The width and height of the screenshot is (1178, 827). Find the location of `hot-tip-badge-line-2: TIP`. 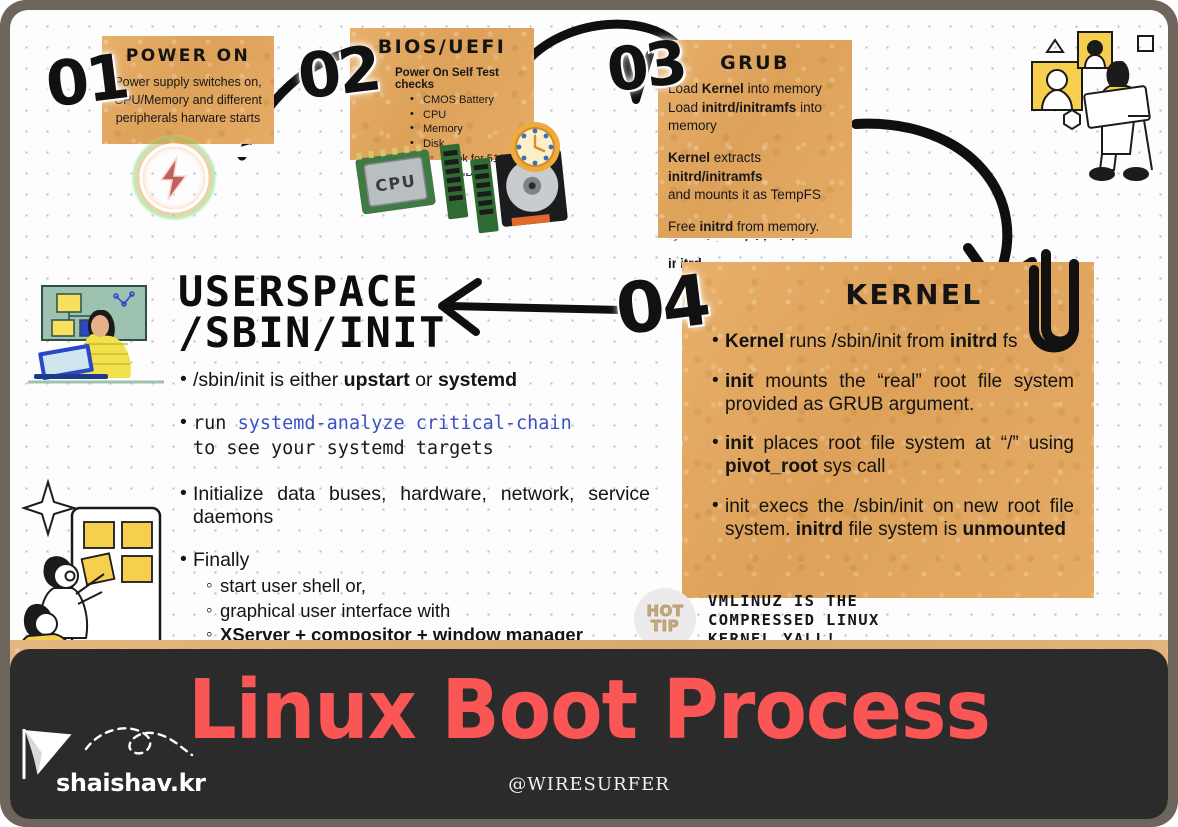

hot-tip-badge-line-2: TIP is located at coordinates (665, 626).